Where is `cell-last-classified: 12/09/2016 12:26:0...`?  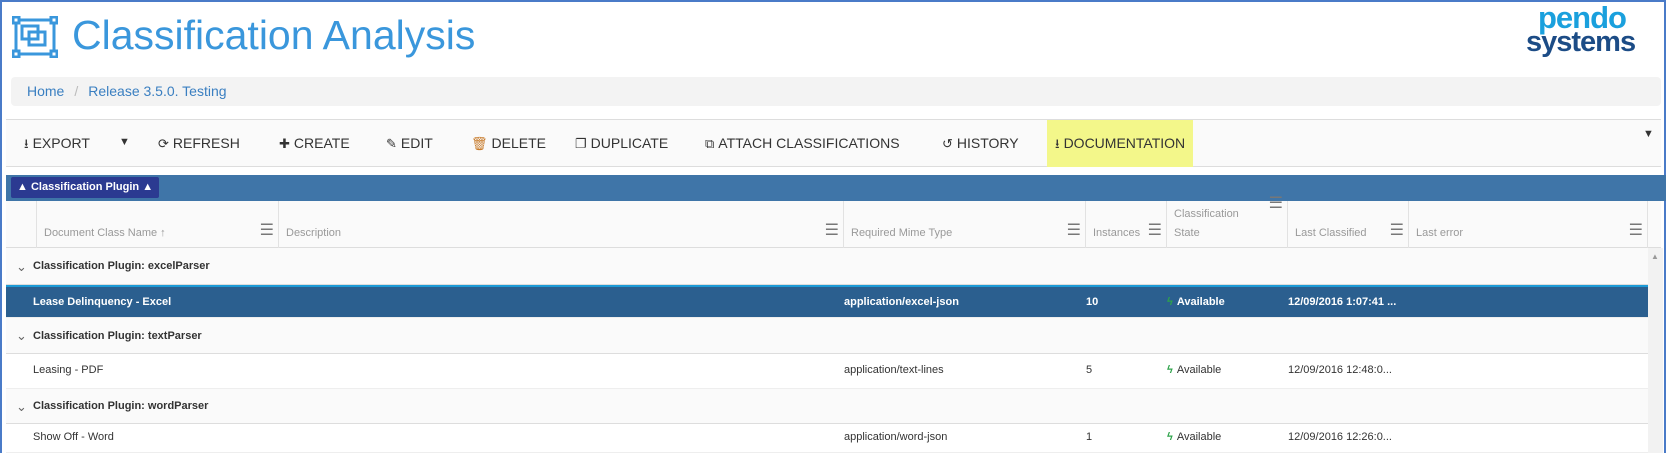 cell-last-classified: 12/09/2016 12:26:0... is located at coordinates (1340, 437).